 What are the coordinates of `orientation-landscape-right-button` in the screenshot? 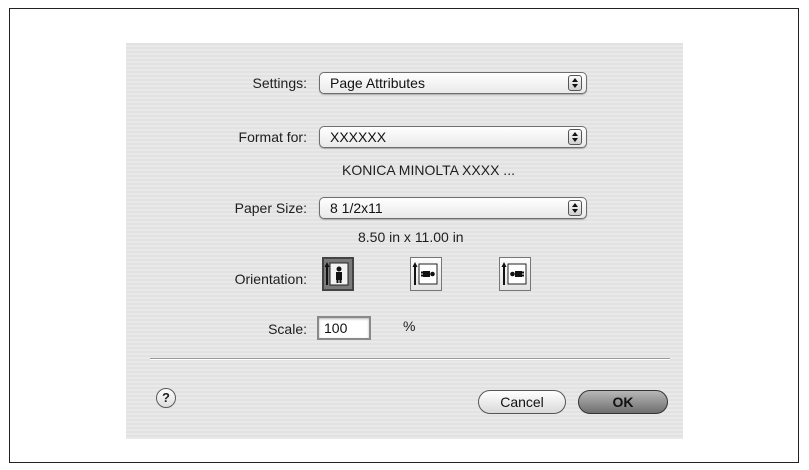 It's located at (515, 274).